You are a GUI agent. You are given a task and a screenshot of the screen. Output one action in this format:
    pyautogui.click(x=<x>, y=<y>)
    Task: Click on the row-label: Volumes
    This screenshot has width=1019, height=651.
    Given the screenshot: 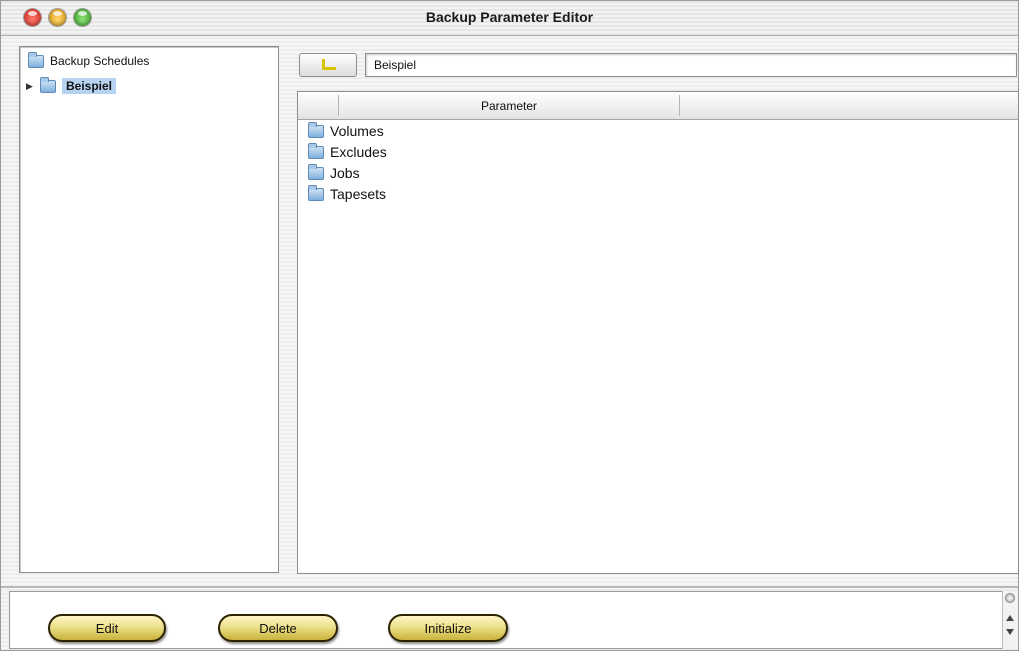 What is the action you would take?
    pyautogui.click(x=357, y=131)
    